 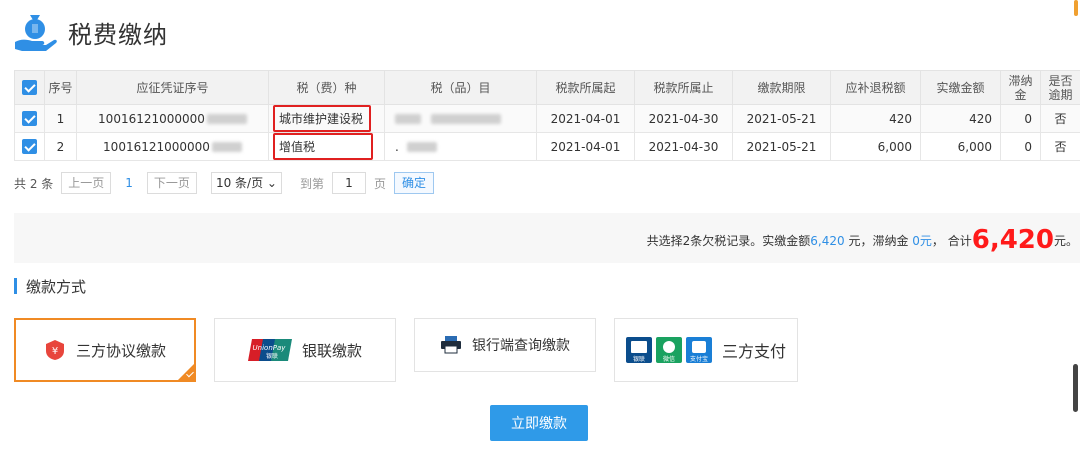 What do you see at coordinates (15, 286) in the screenshot?
I see `section-marker` at bounding box center [15, 286].